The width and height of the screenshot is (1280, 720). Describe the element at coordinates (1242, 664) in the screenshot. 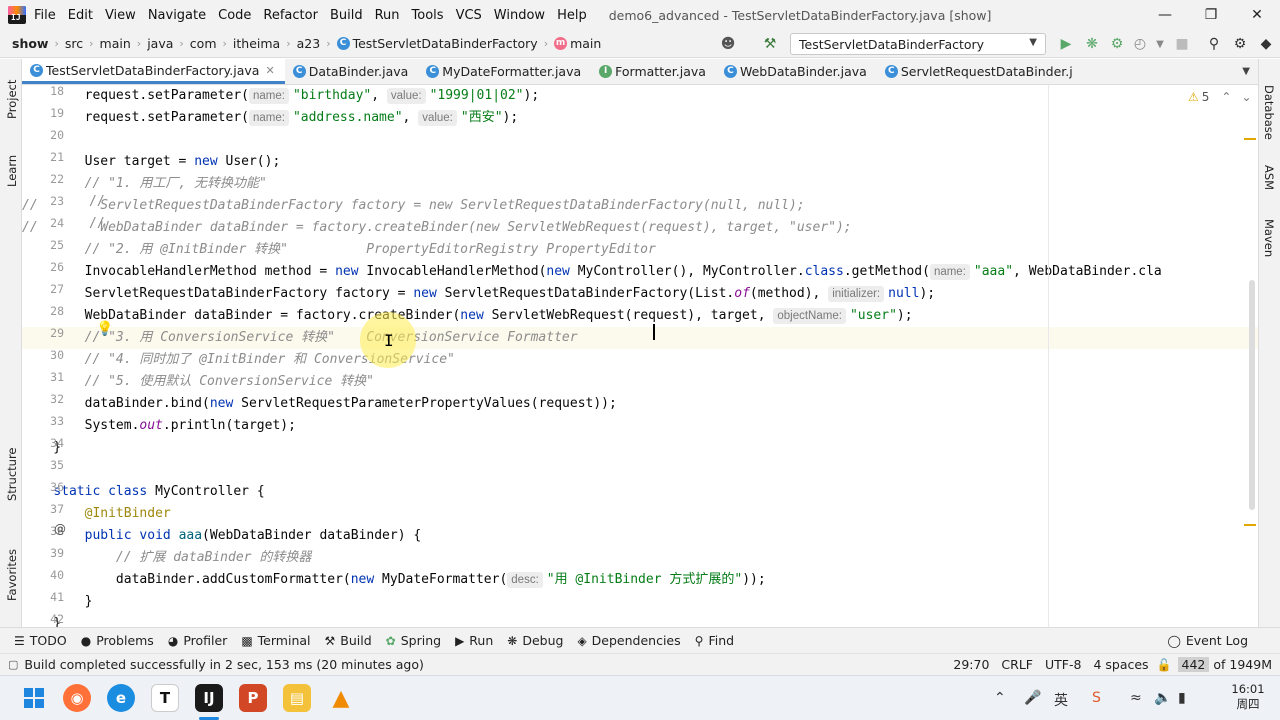

I see `memory-total: of 1949M` at that location.